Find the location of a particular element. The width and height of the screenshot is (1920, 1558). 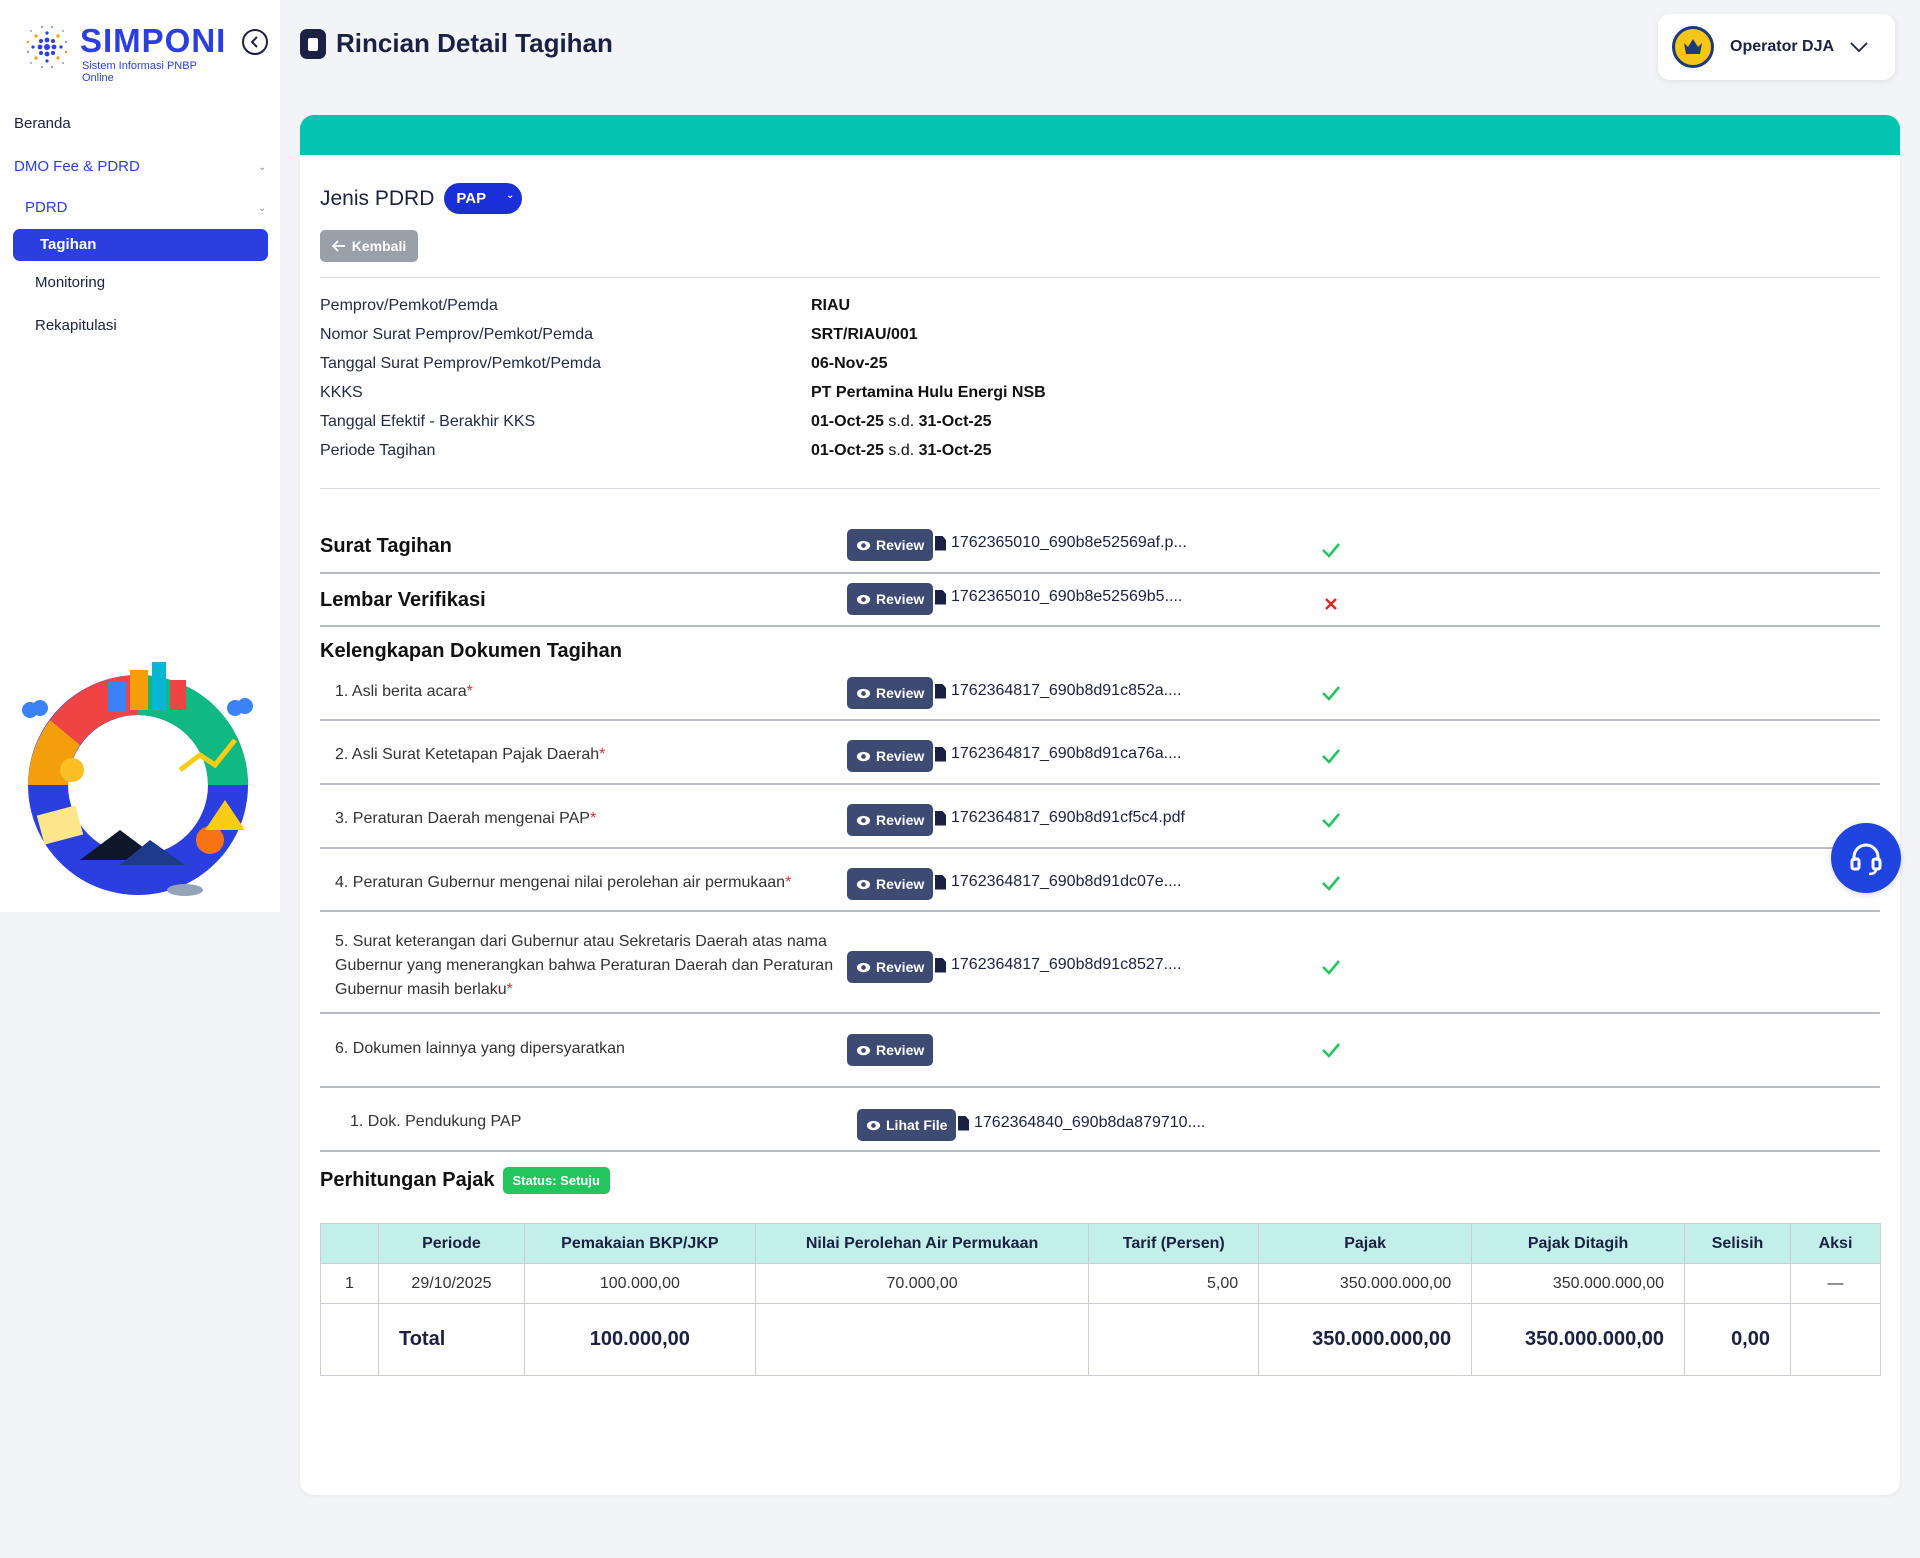

col-header: Periode is located at coordinates (451, 1243).